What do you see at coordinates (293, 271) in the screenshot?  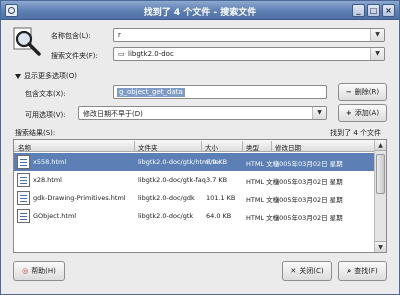 I see `close-icon: ✕` at bounding box center [293, 271].